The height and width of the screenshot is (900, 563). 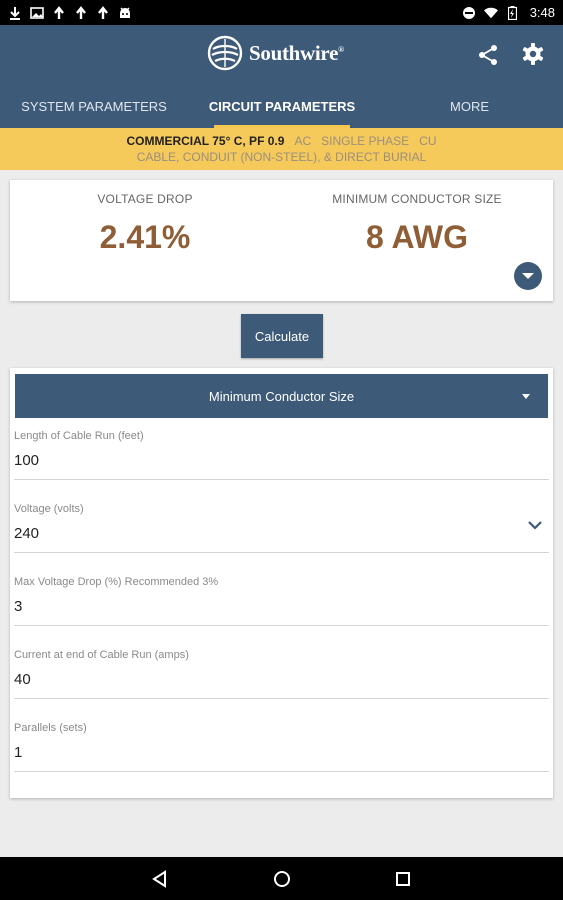 I want to click on cable-length-value: 100, so click(x=26, y=460).